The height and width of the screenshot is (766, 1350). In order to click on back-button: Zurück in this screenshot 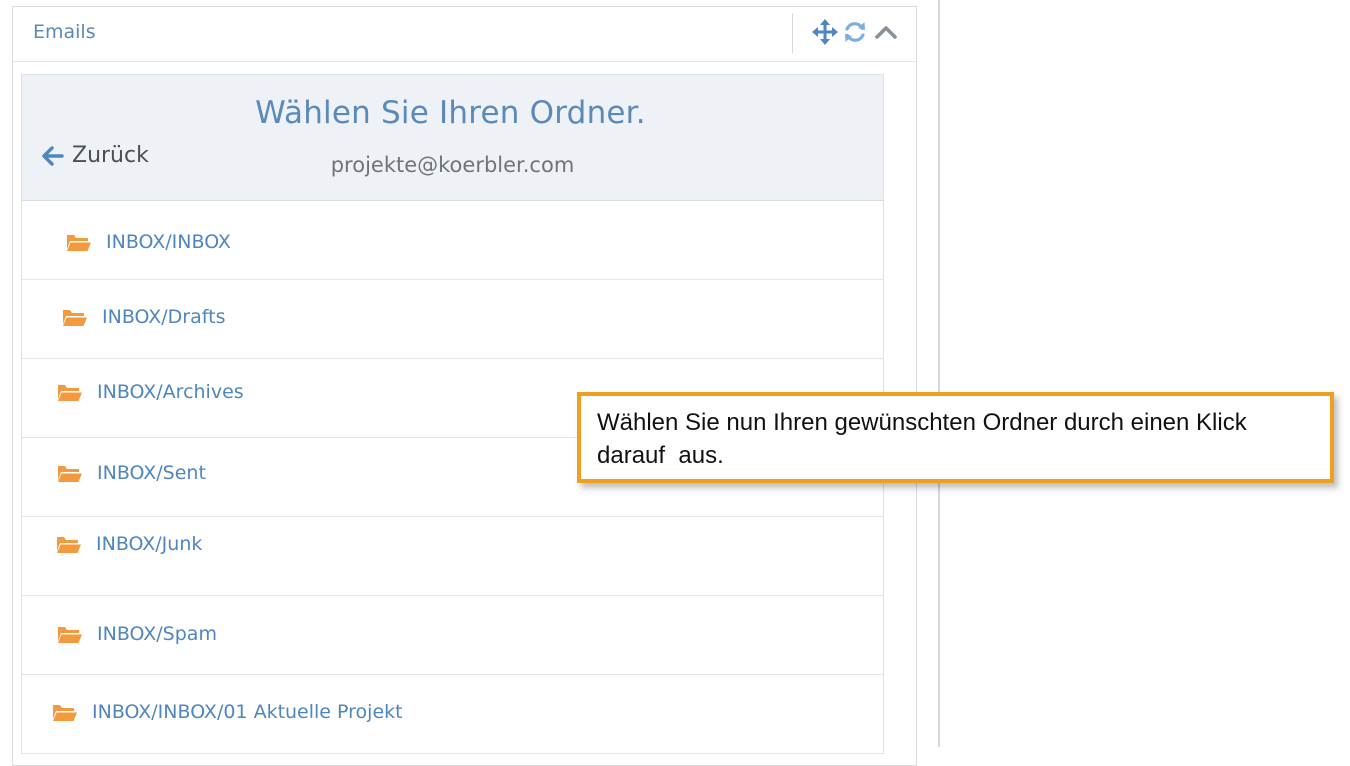, I will do `click(95, 155)`.